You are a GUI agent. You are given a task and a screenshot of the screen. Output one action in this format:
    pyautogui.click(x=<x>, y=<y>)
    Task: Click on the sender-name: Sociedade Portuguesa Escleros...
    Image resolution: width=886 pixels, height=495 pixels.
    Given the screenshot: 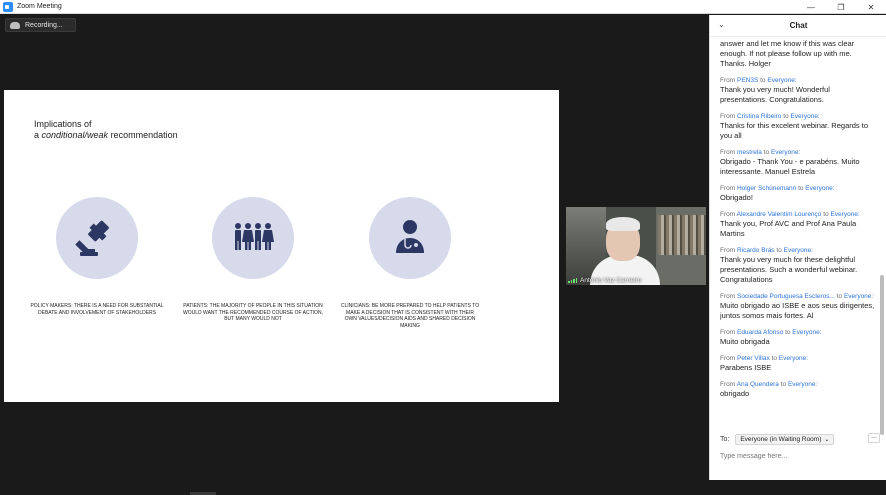 What is the action you would take?
    pyautogui.click(x=786, y=296)
    